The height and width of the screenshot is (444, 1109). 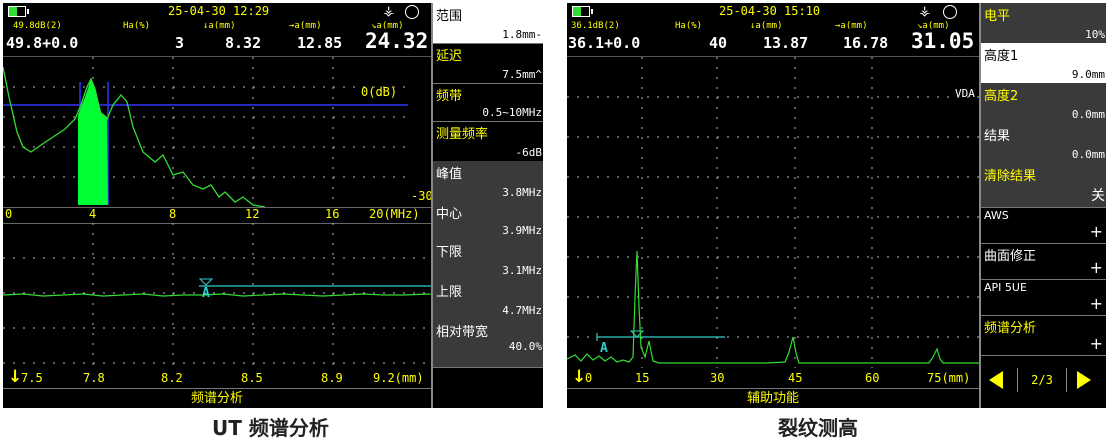 I want to click on meas-value-path: 24.32, so click(x=397, y=41).